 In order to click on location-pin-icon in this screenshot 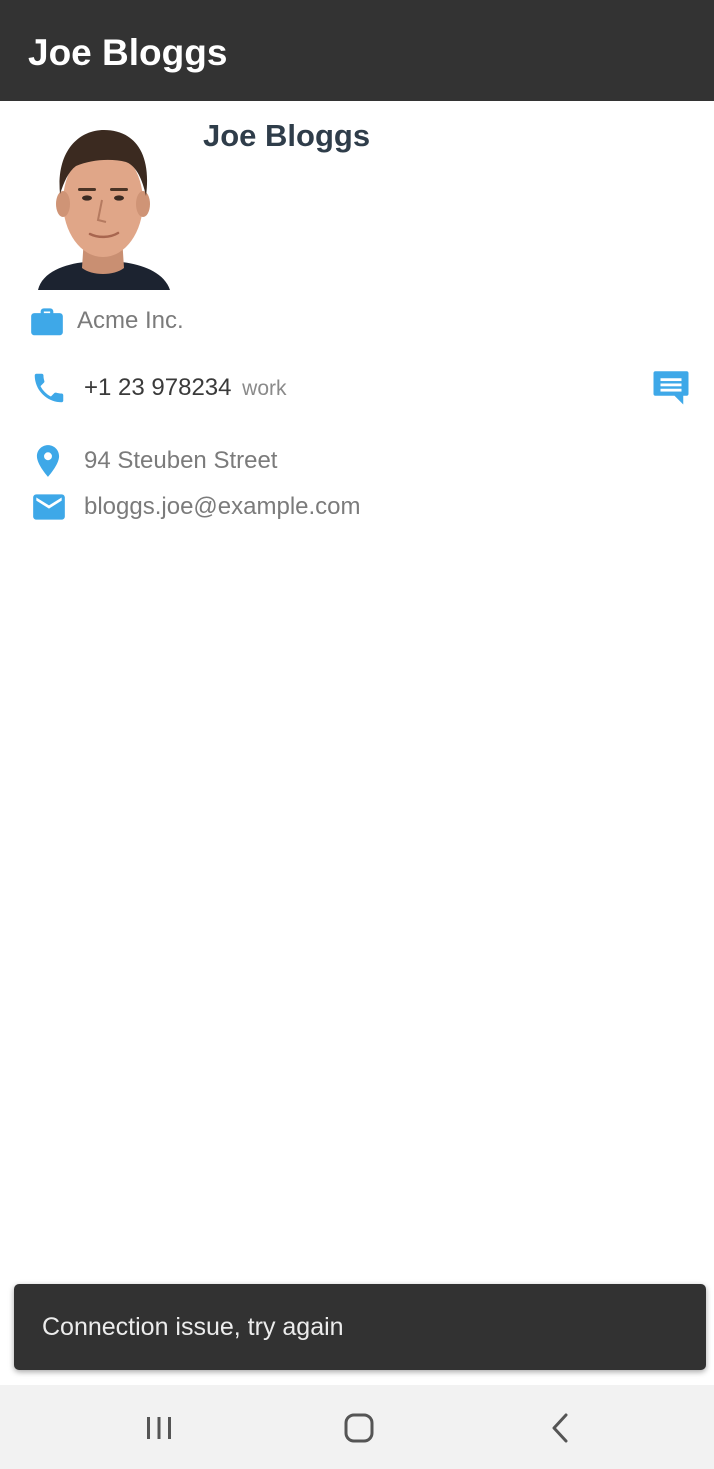, I will do `click(48, 461)`.